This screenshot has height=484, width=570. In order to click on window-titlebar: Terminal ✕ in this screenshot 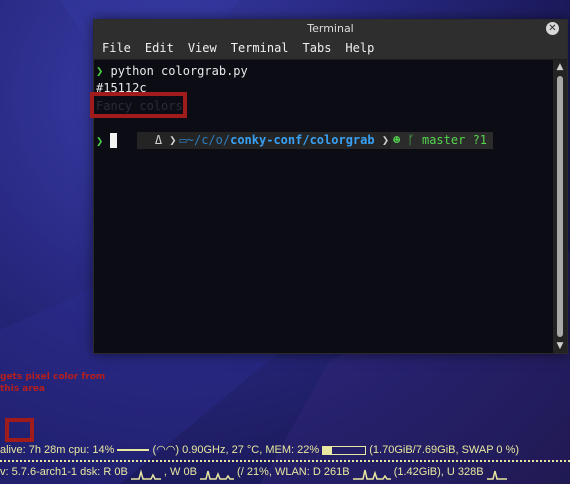, I will do `click(330, 28)`.